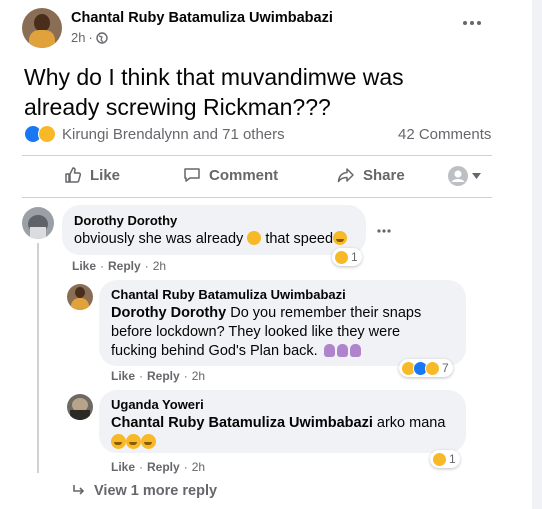 The image size is (542, 509). I want to click on comment-actions: Like · Reply · 2h, so click(119, 266).